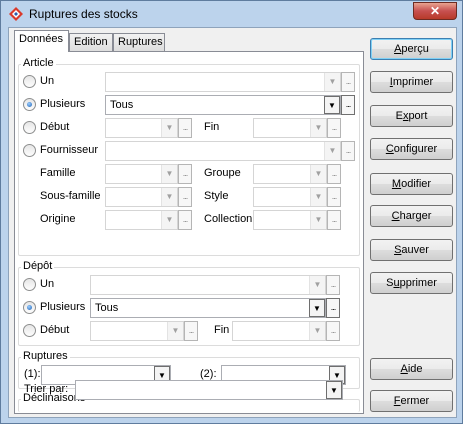  What do you see at coordinates (141, 174) in the screenshot?
I see `famille-combo: ▼` at bounding box center [141, 174].